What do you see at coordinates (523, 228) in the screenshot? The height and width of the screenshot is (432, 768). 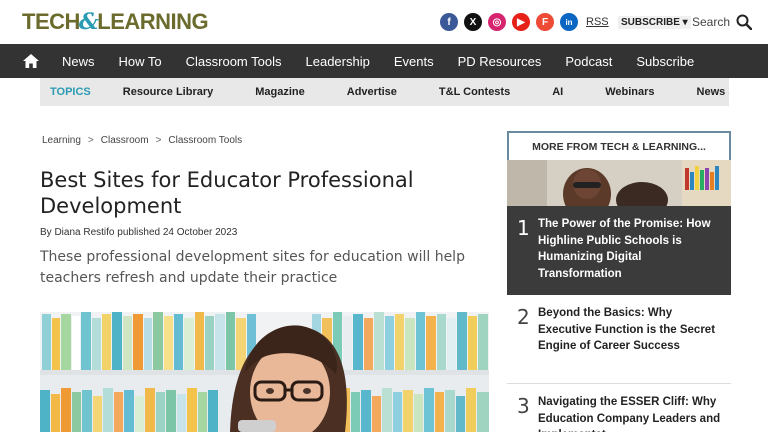 I see `item-number: 1` at bounding box center [523, 228].